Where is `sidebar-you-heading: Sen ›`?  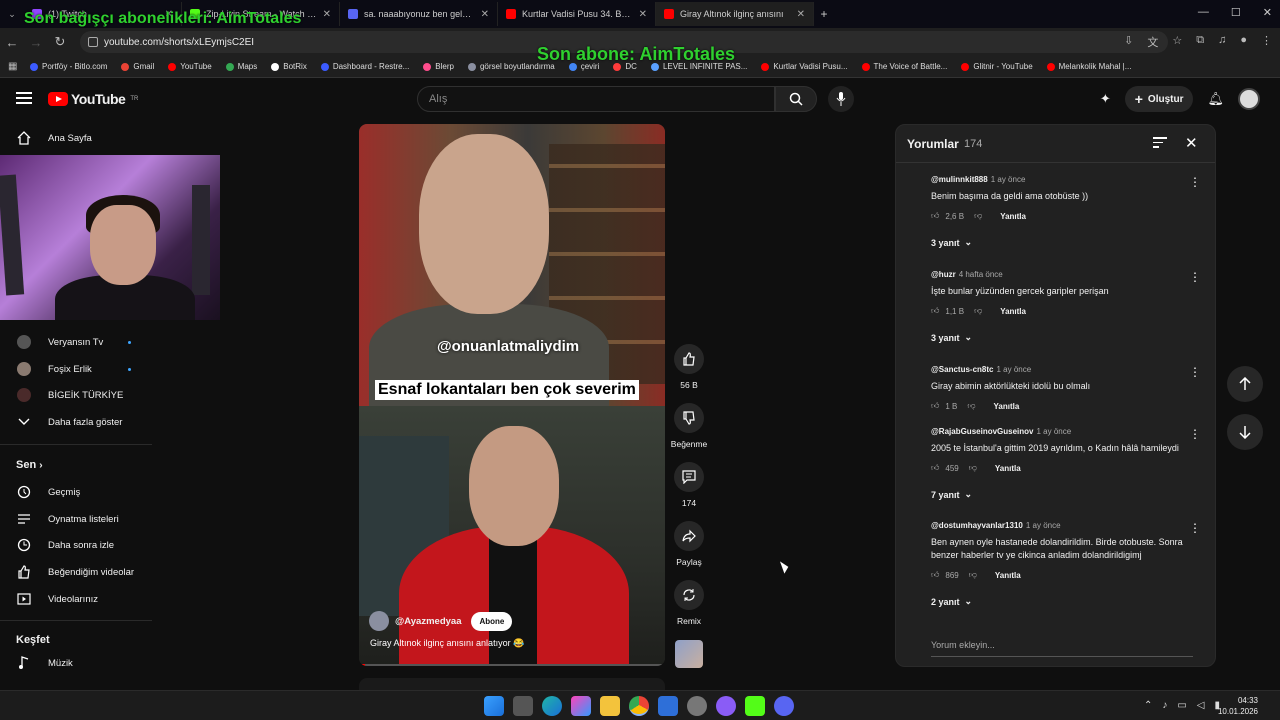
sidebar-you-heading: Sen › is located at coordinates (29, 465).